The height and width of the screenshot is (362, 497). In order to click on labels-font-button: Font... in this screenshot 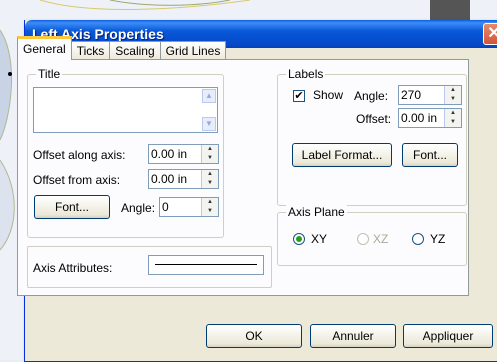, I will do `click(430, 155)`.